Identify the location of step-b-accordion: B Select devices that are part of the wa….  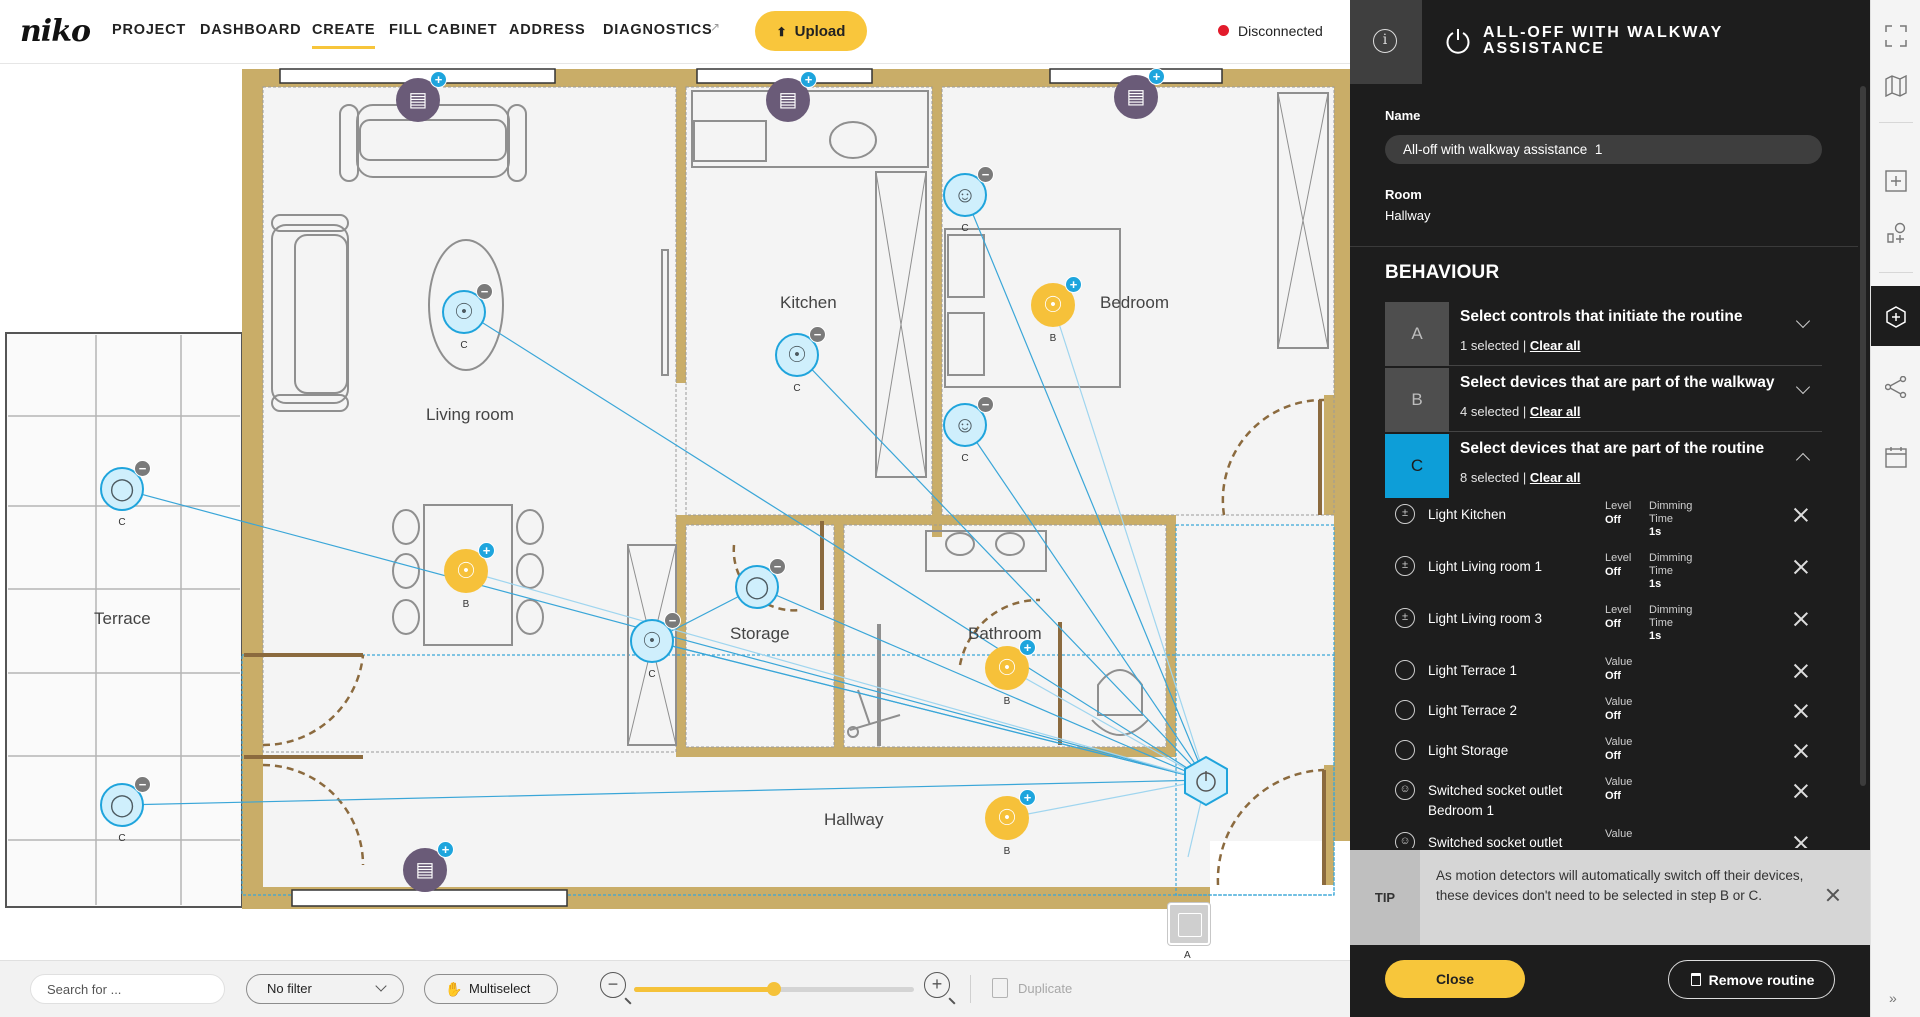
(1603, 400).